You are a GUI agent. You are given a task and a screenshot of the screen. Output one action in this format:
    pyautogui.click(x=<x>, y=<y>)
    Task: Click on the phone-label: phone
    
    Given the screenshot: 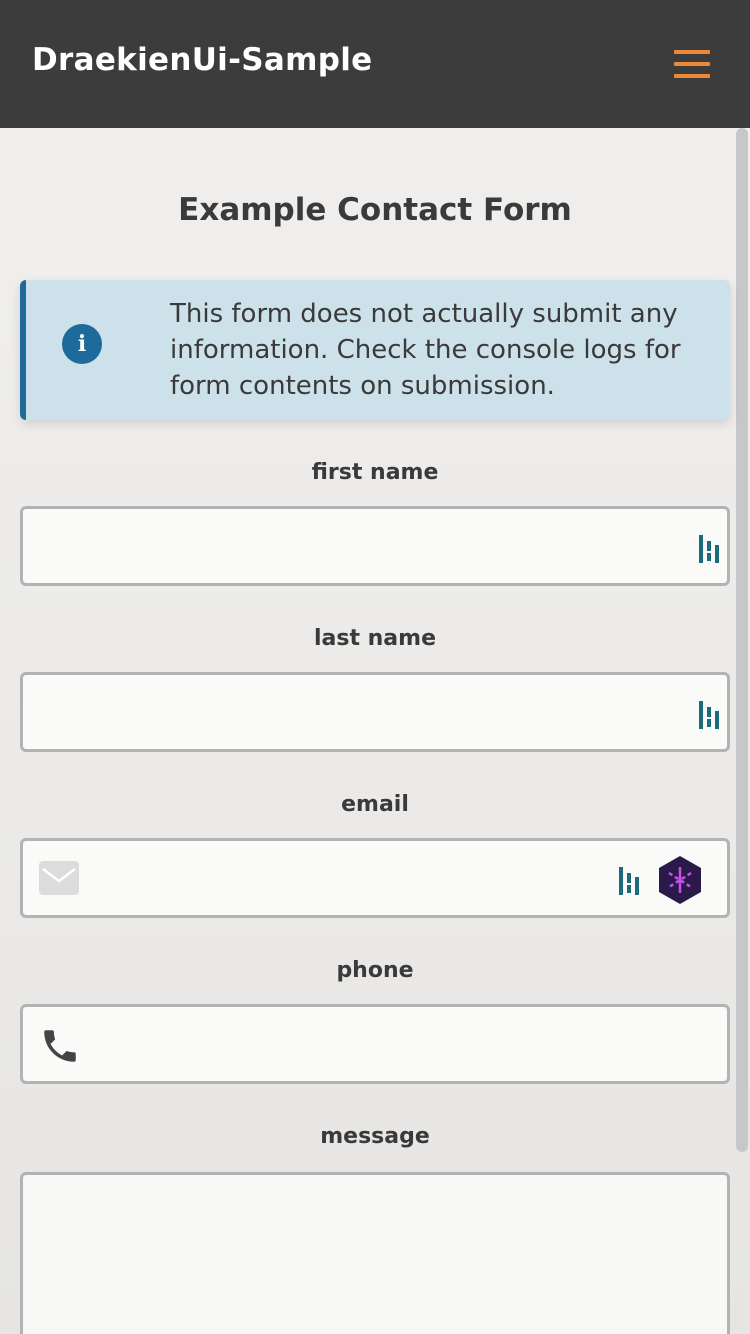 What is the action you would take?
    pyautogui.click(x=375, y=970)
    